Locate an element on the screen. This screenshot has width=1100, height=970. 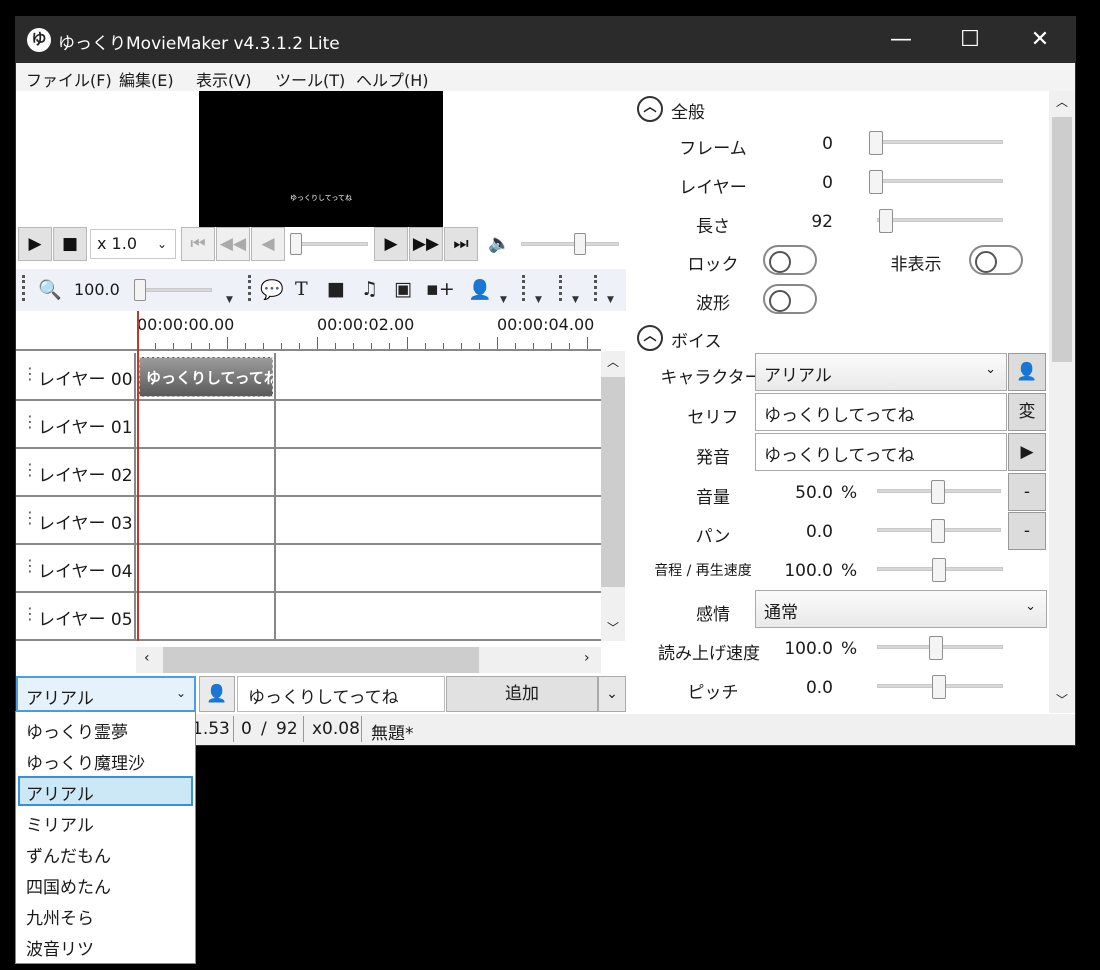
add-video-icon: ■ is located at coordinates (336, 289).